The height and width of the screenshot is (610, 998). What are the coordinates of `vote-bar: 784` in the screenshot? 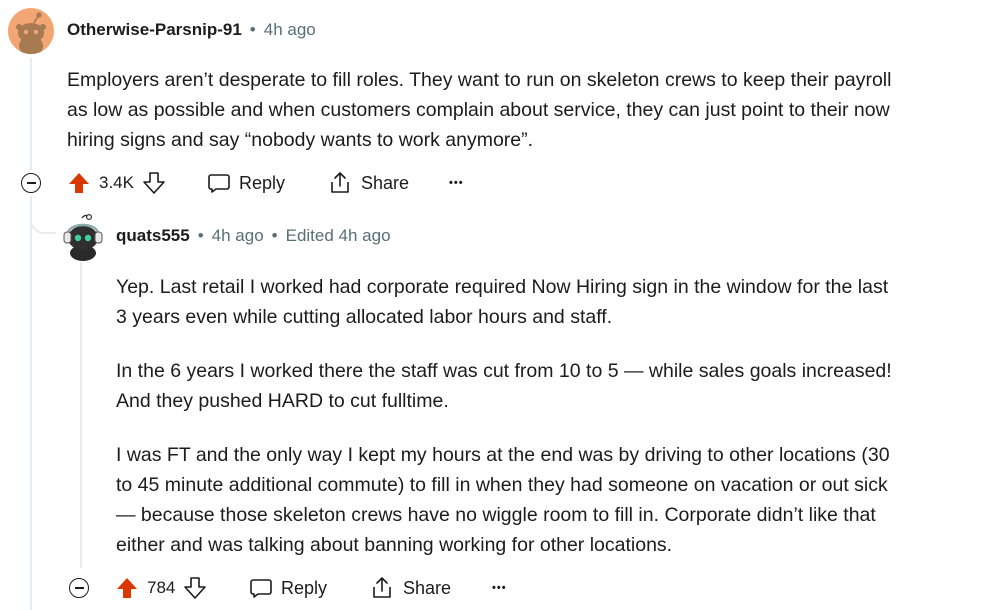 It's located at (161, 588).